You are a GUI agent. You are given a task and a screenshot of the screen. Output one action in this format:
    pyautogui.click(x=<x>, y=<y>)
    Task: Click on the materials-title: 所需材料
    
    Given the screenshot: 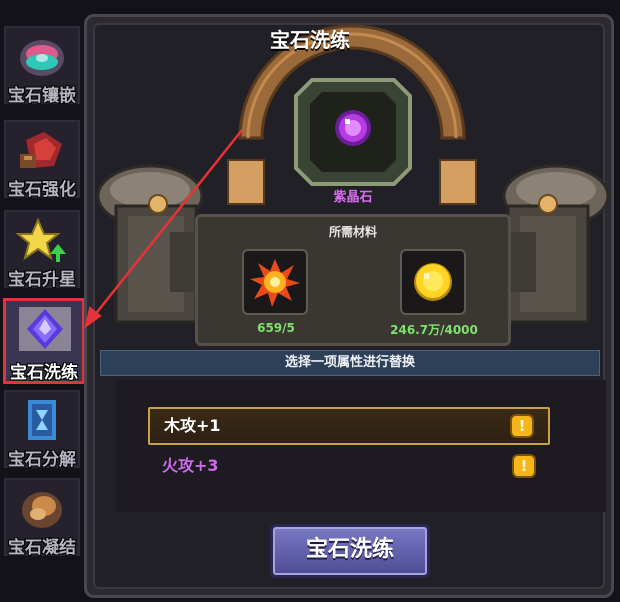 What is the action you would take?
    pyautogui.click(x=352, y=232)
    